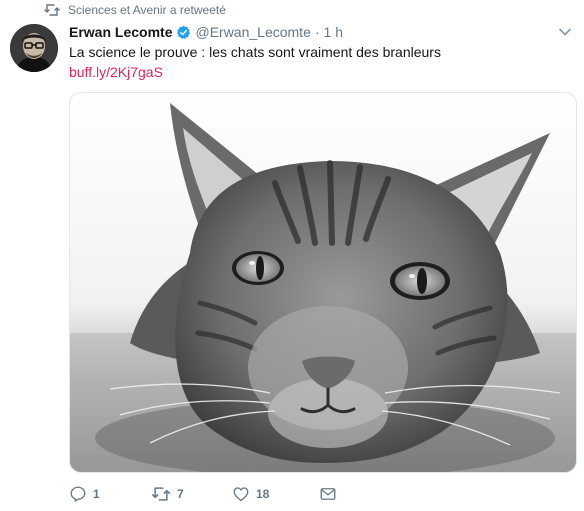 Image resolution: width=584 pixels, height=511 pixels. I want to click on heart-icon, so click(241, 494).